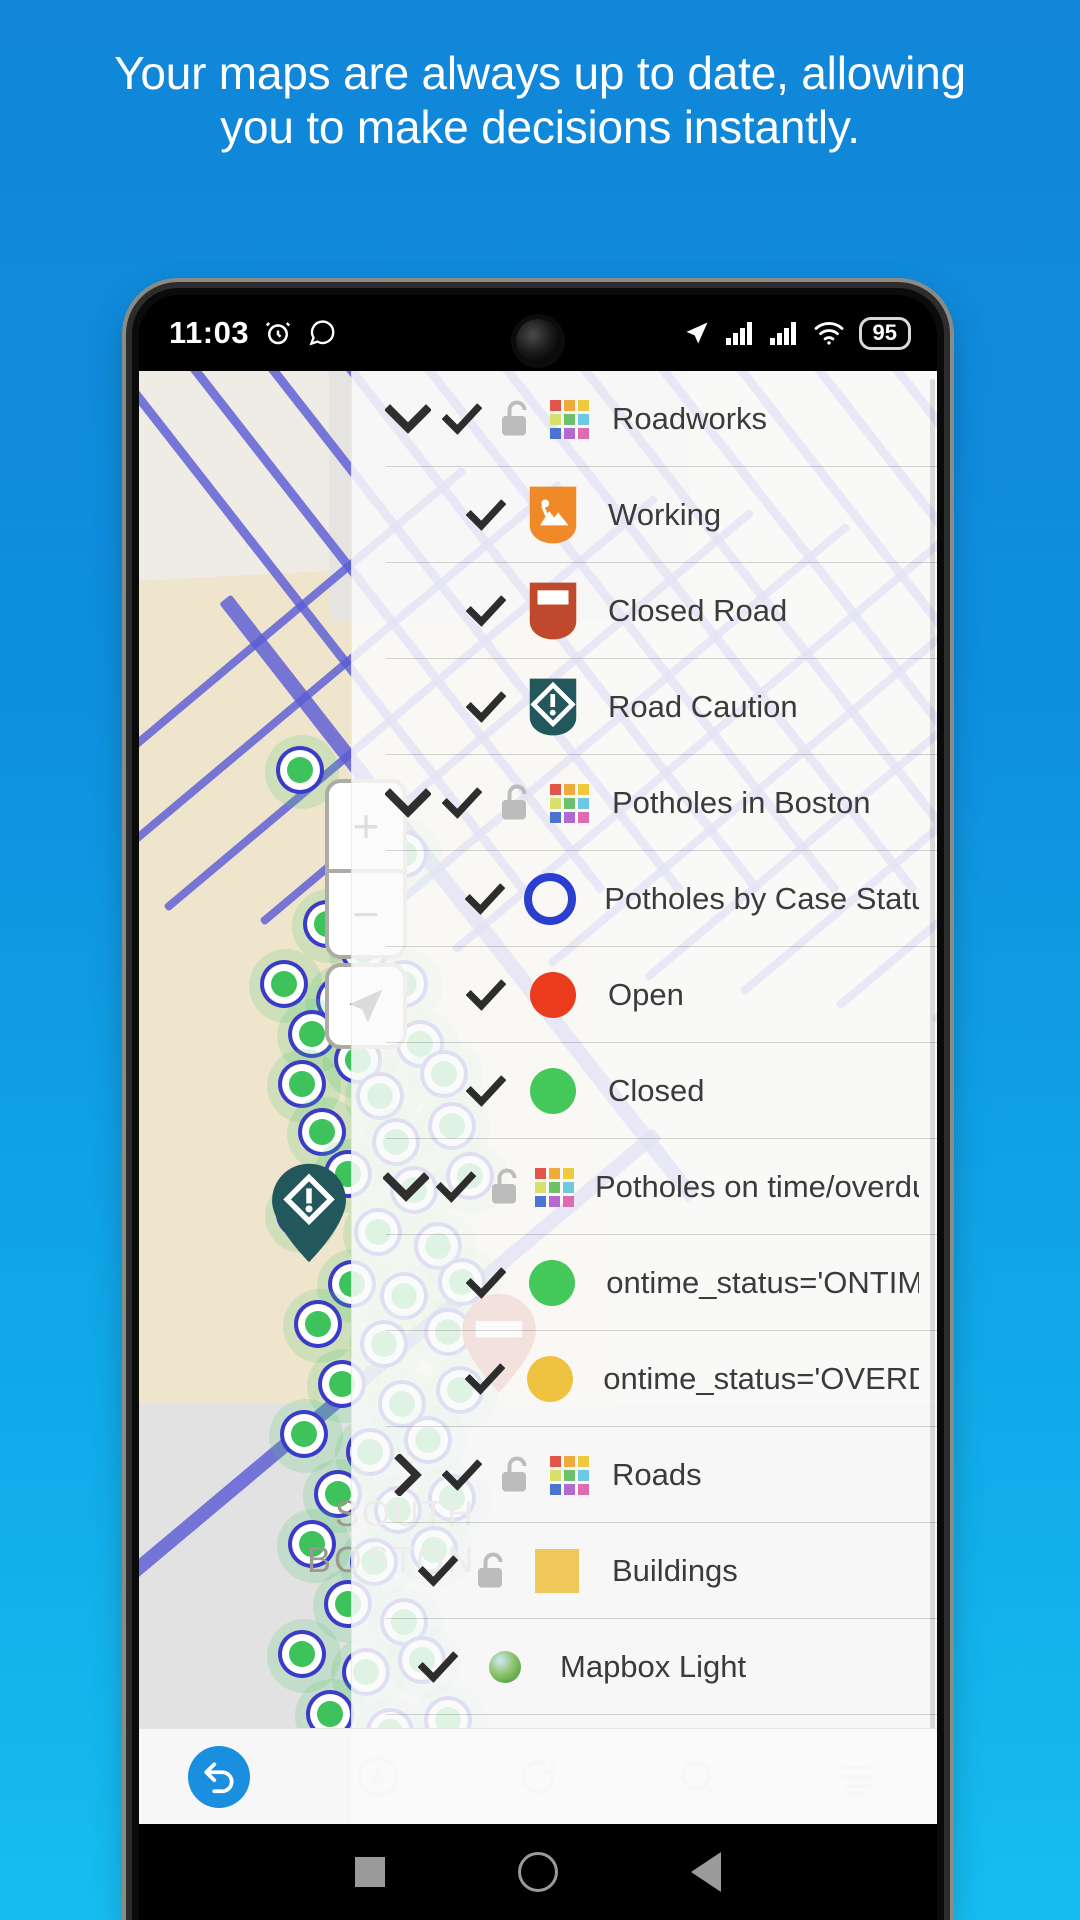 This screenshot has height=1920, width=1080. What do you see at coordinates (703, 706) in the screenshot?
I see `layer-label: Road Caution` at bounding box center [703, 706].